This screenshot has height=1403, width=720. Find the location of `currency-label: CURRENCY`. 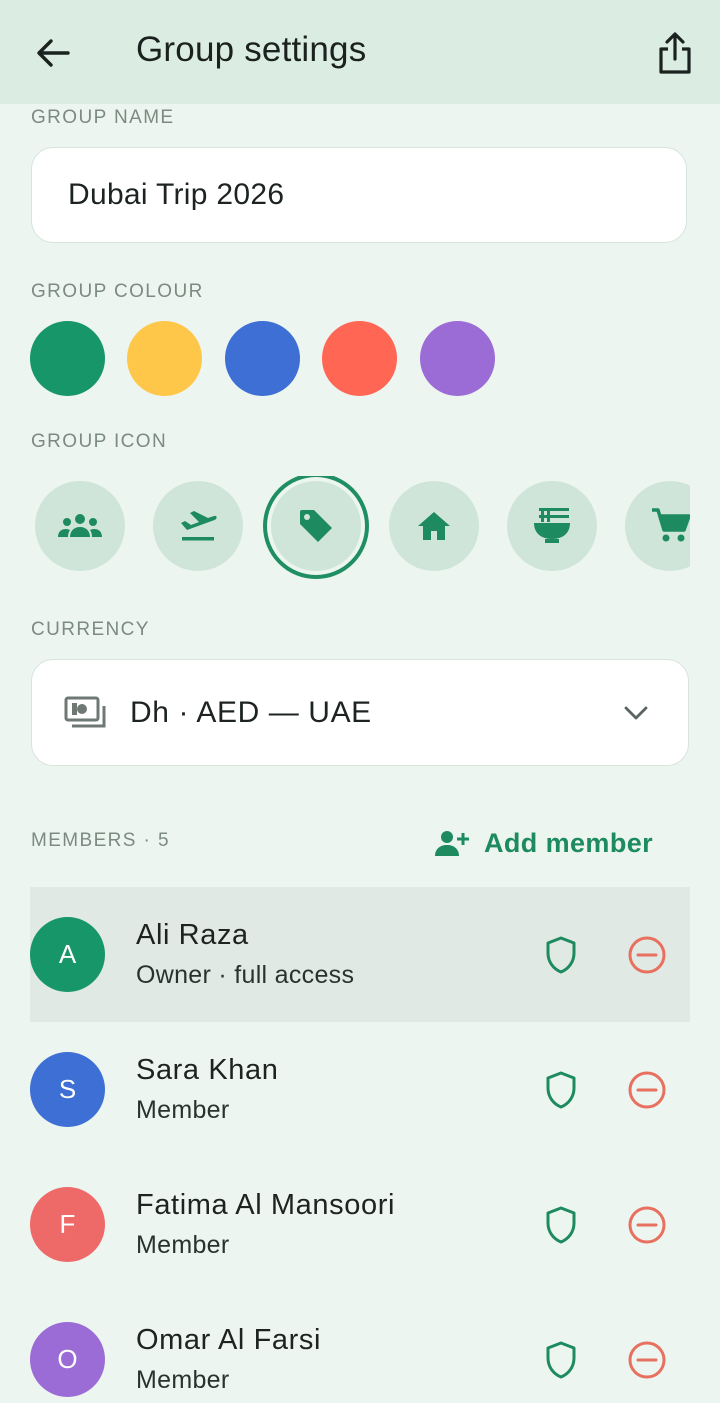

currency-label: CURRENCY is located at coordinates (90, 629).